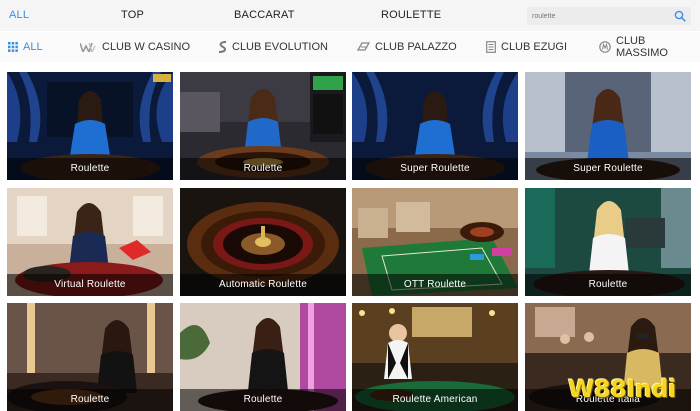 The width and height of the screenshot is (700, 411). What do you see at coordinates (534, 47) in the screenshot?
I see `provider-label: CLUB EZUGI` at bounding box center [534, 47].